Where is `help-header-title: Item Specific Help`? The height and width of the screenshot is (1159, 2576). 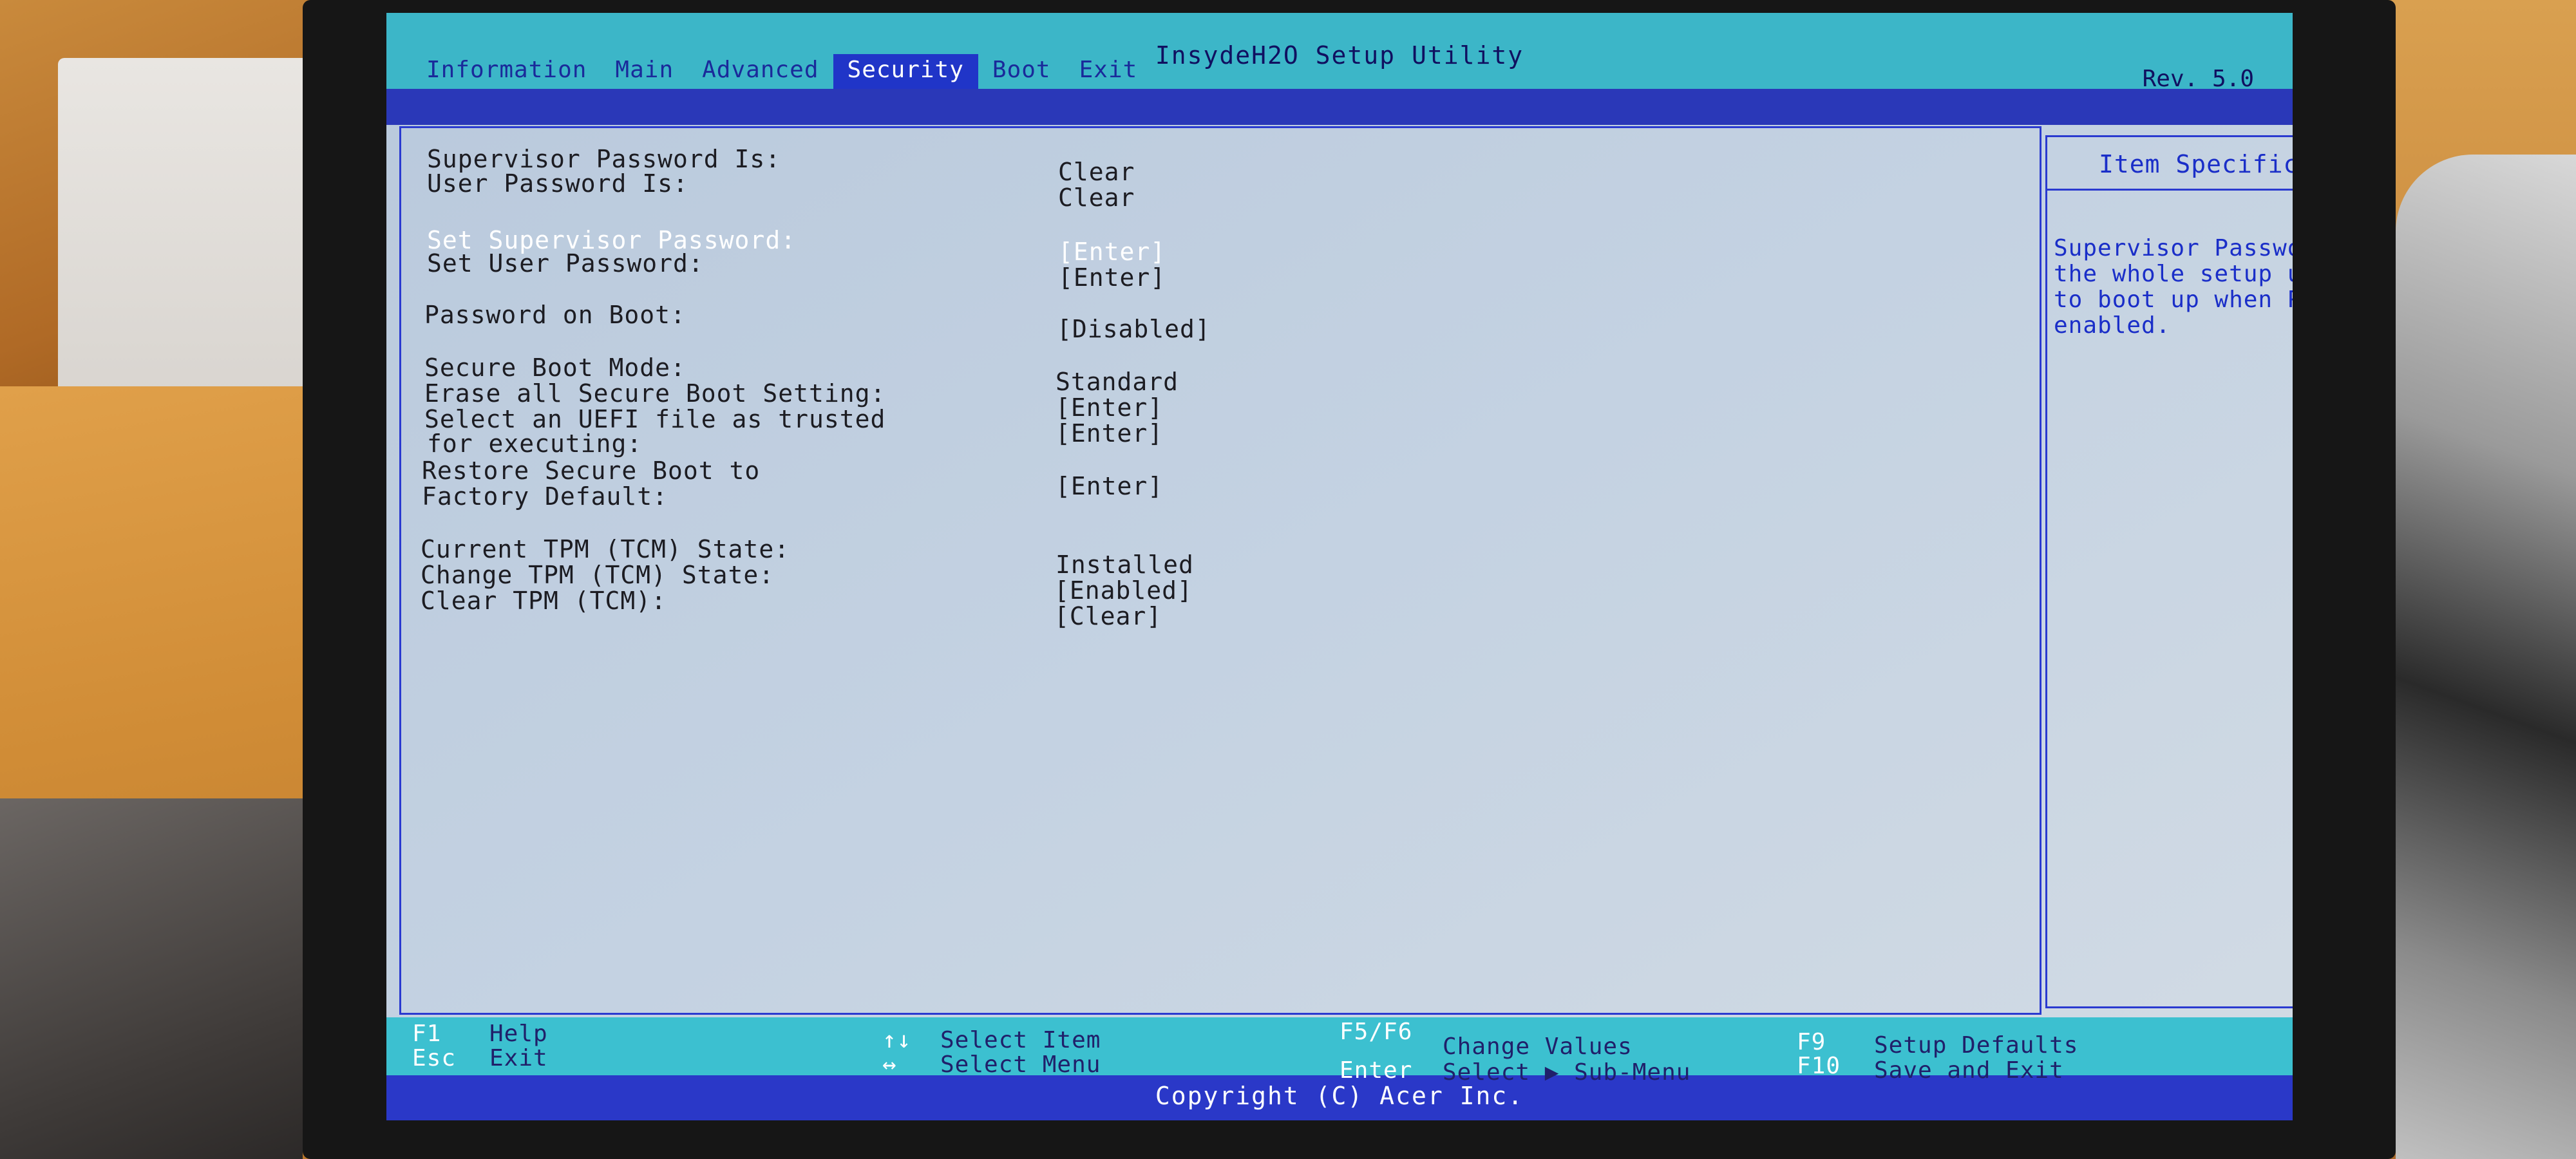
help-header-title: Item Specific Help is located at coordinates (2196, 164).